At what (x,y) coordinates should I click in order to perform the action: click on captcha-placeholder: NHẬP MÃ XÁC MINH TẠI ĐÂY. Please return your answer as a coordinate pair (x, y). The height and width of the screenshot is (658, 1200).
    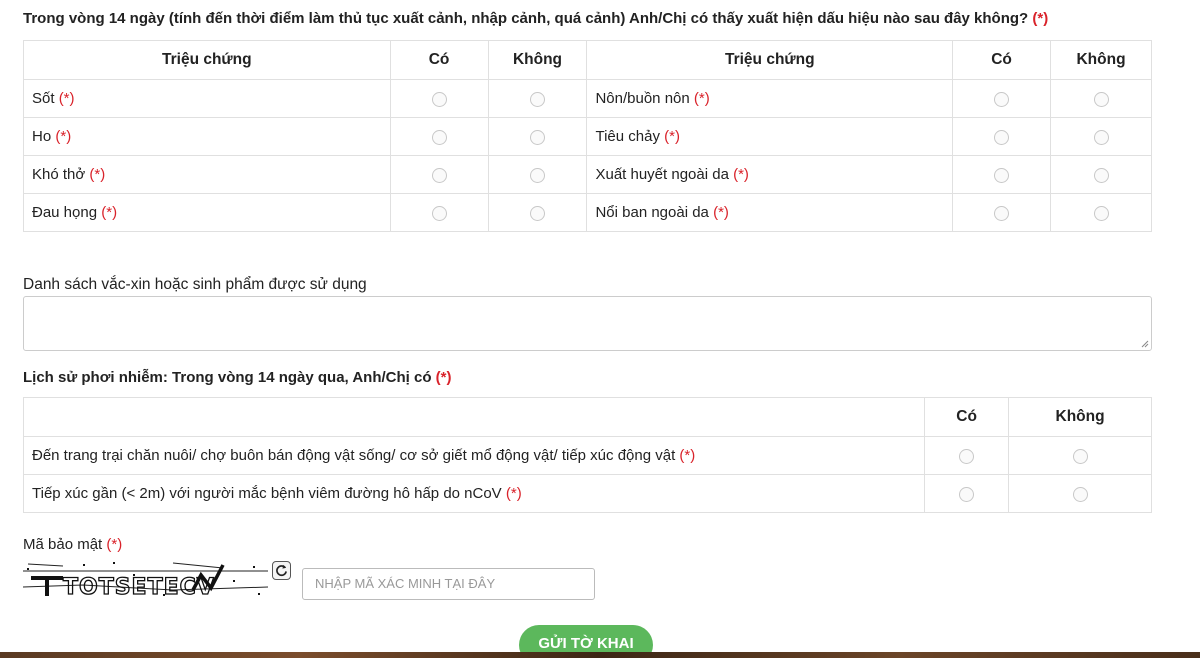
    Looking at the image, I should click on (405, 583).